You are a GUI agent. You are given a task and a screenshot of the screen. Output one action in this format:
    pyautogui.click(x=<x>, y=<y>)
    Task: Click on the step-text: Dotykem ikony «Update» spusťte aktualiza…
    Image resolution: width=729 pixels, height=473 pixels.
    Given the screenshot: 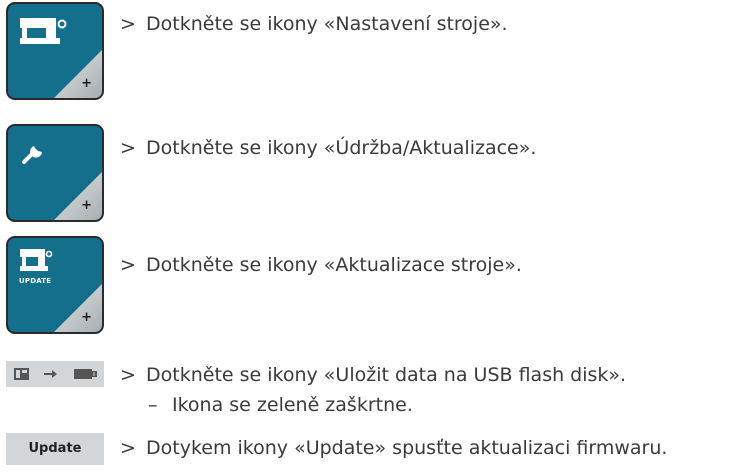 What is the action you would take?
    pyautogui.click(x=407, y=448)
    